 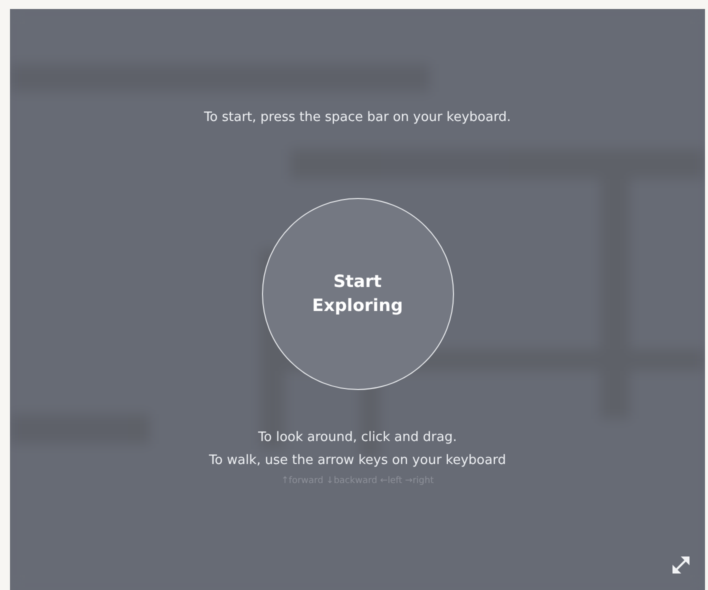 I want to click on instruction-text: To walk, use the arrow keys on your keyboard, so click(x=357, y=461).